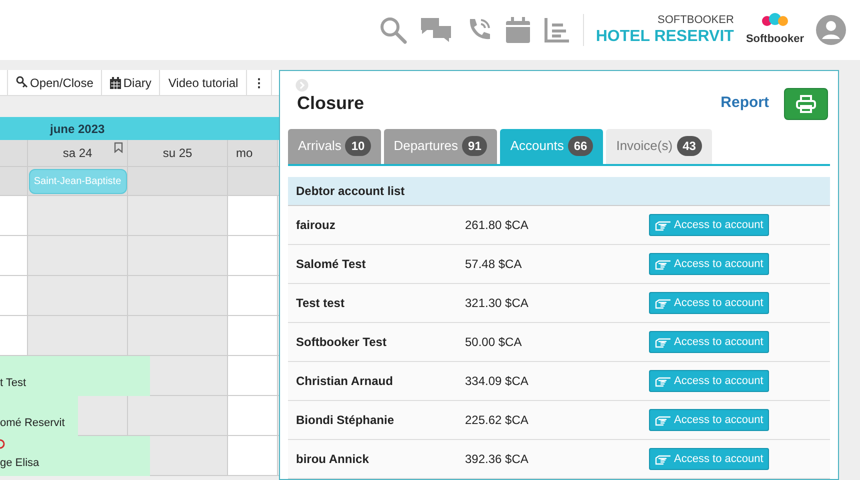 The height and width of the screenshot is (480, 860). What do you see at coordinates (315, 225) in the screenshot?
I see `account-name: fairouz` at bounding box center [315, 225].